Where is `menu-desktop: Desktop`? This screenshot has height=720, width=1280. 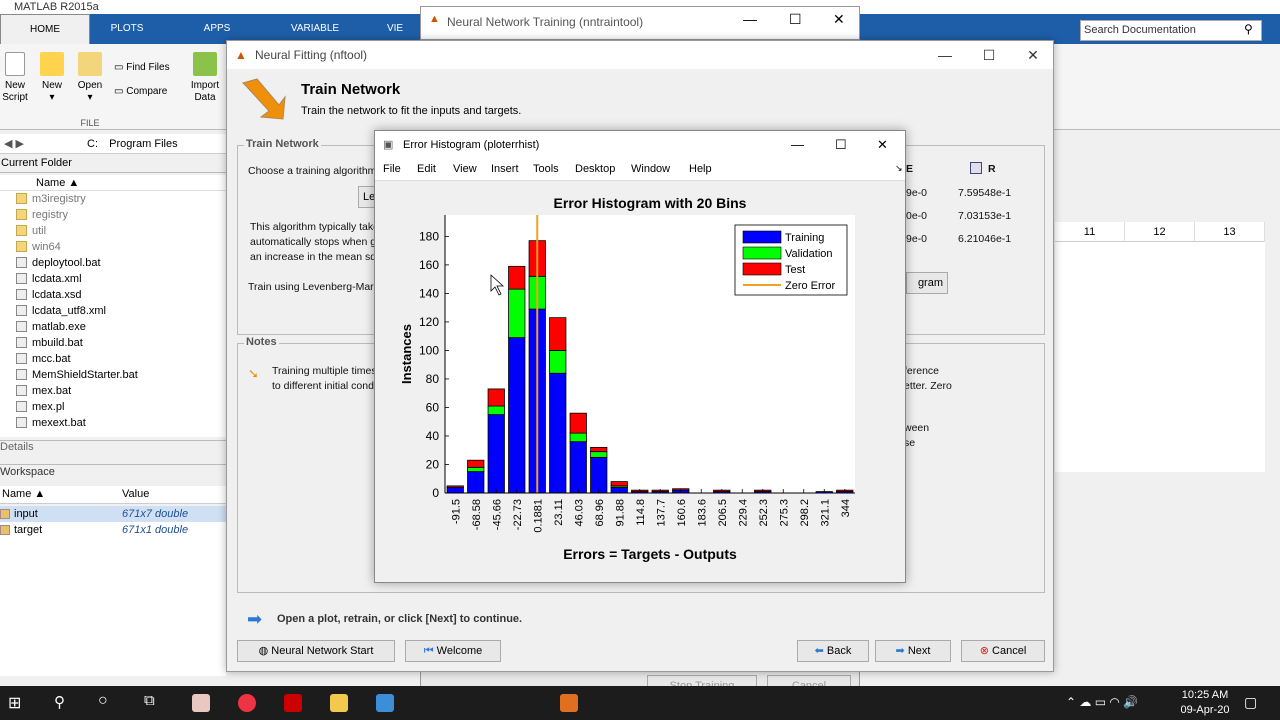
menu-desktop: Desktop is located at coordinates (595, 169).